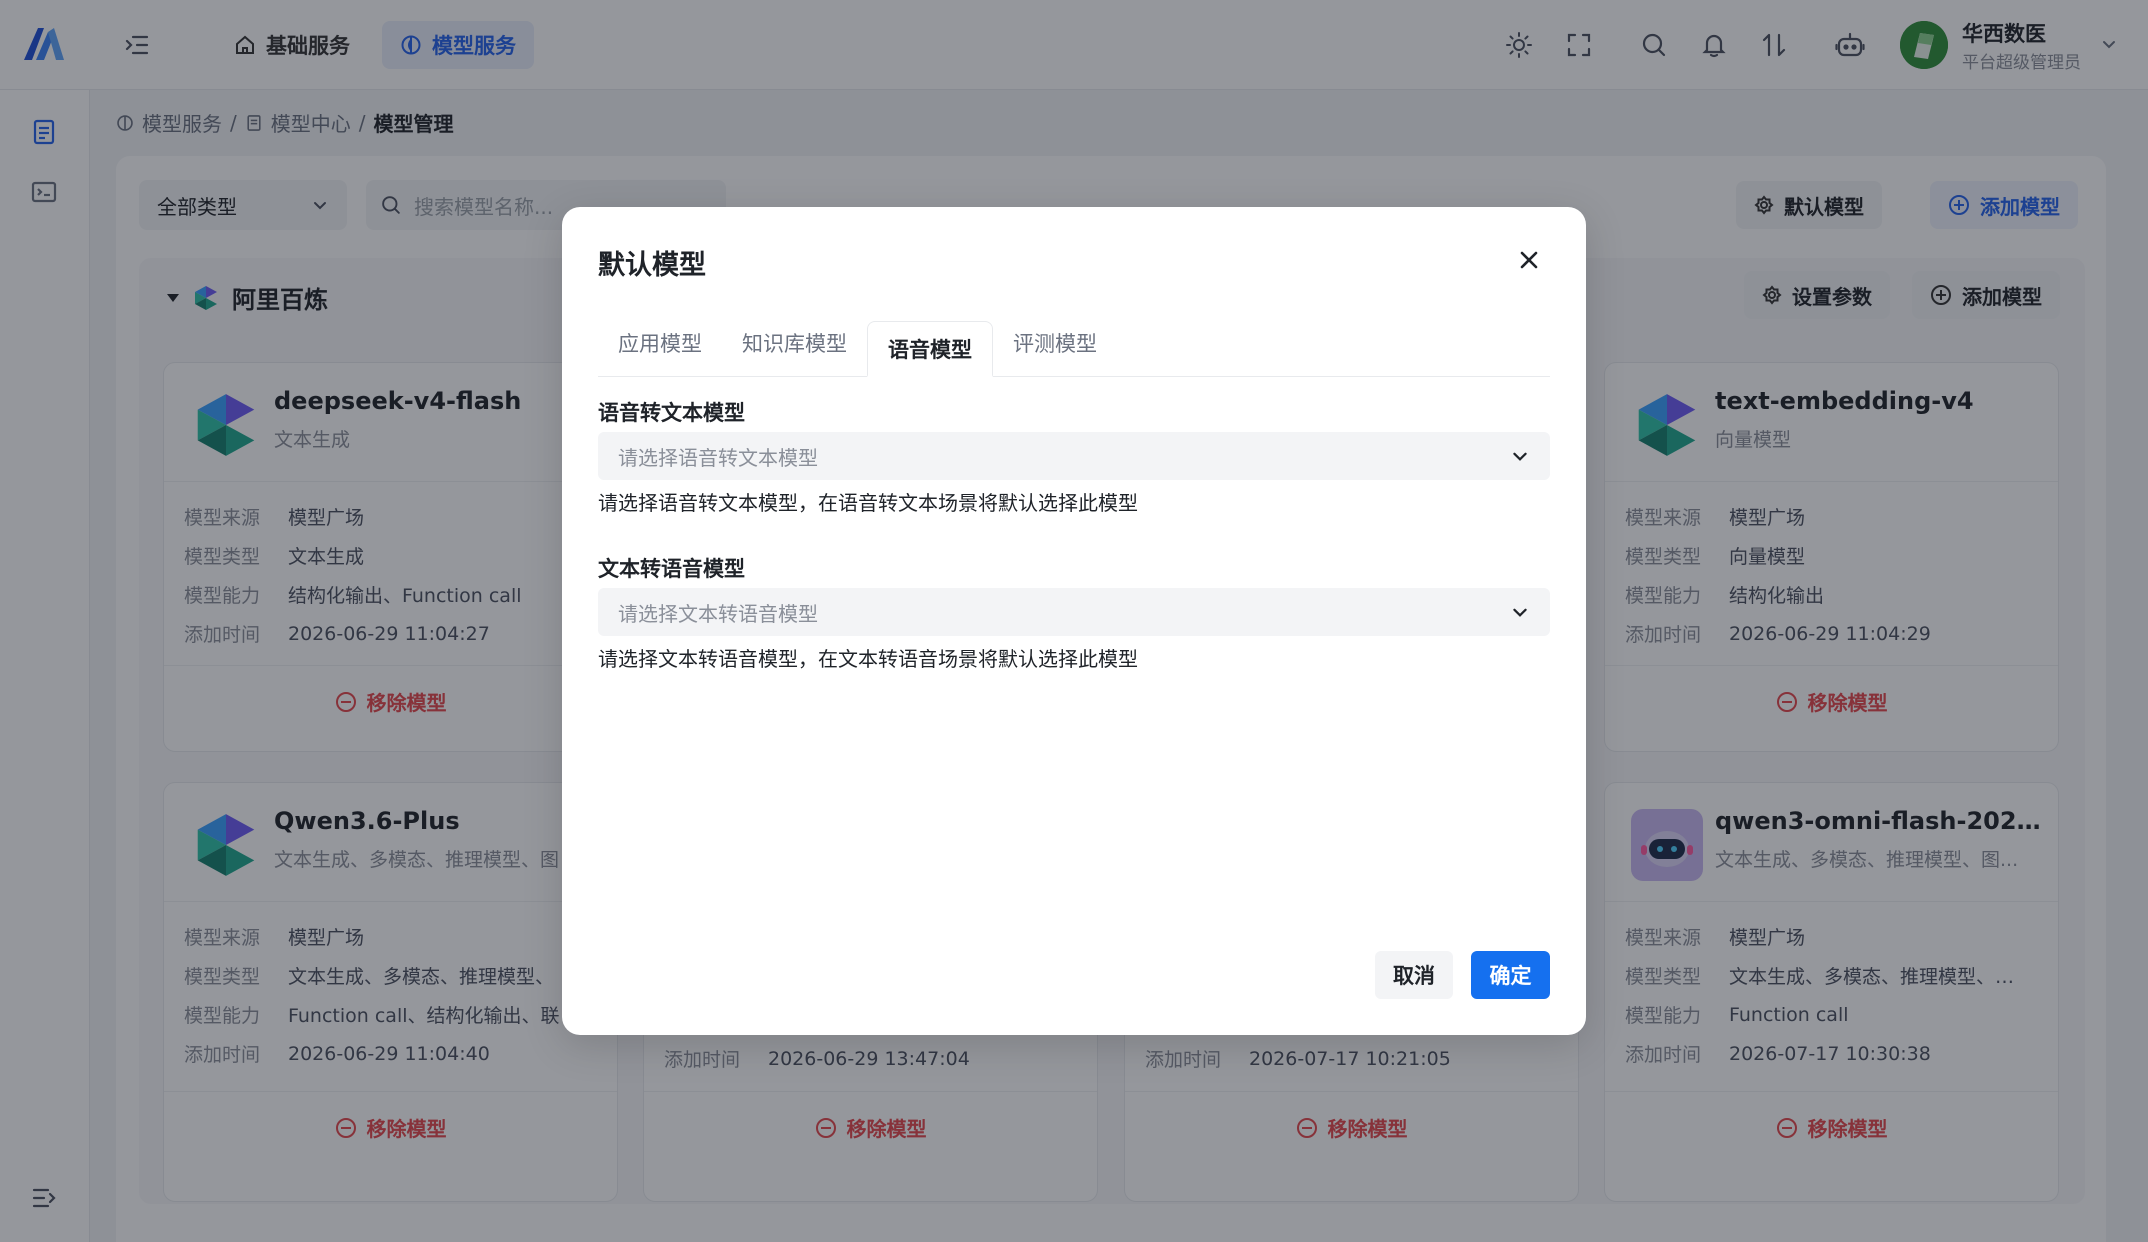 This screenshot has height=1242, width=2148. Describe the element at coordinates (794, 343) in the screenshot. I see `tab-knowledge-model: 知识库模型` at that location.